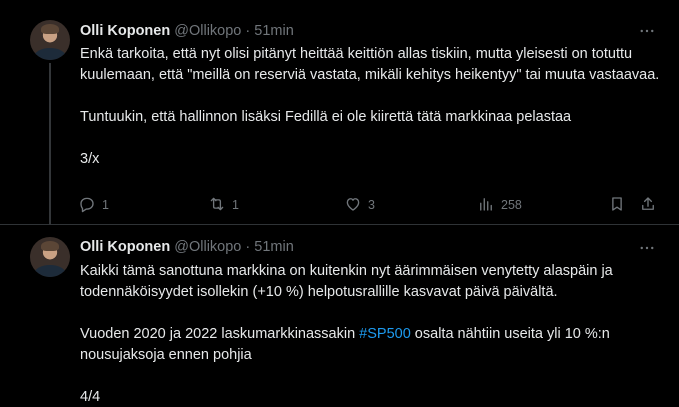  I want to click on paragraph-text: Vuoden 2020 ja 2022 laskumarkkinassakin, so click(220, 334).